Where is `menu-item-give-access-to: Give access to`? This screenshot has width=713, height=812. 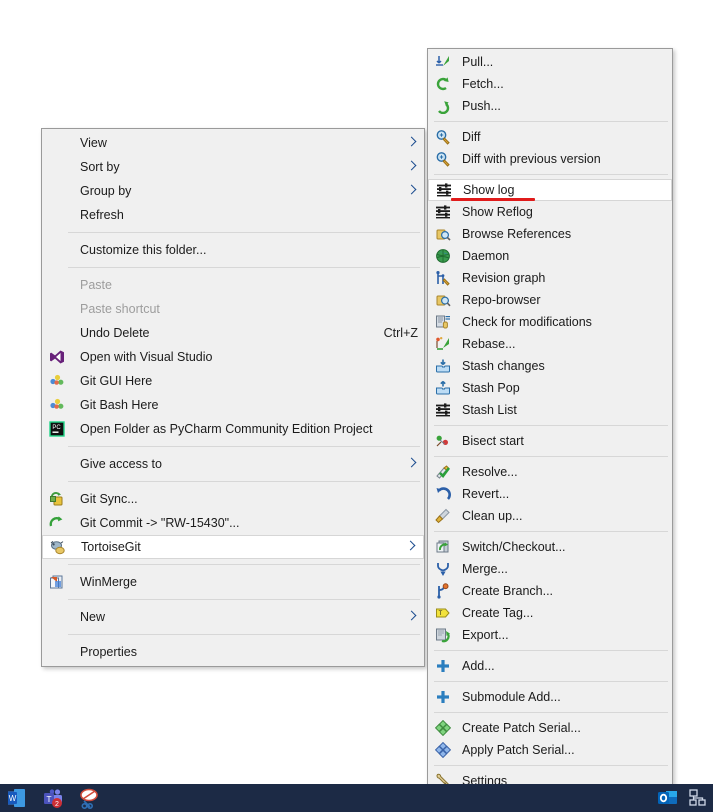
menu-item-give-access-to: Give access to is located at coordinates (233, 464).